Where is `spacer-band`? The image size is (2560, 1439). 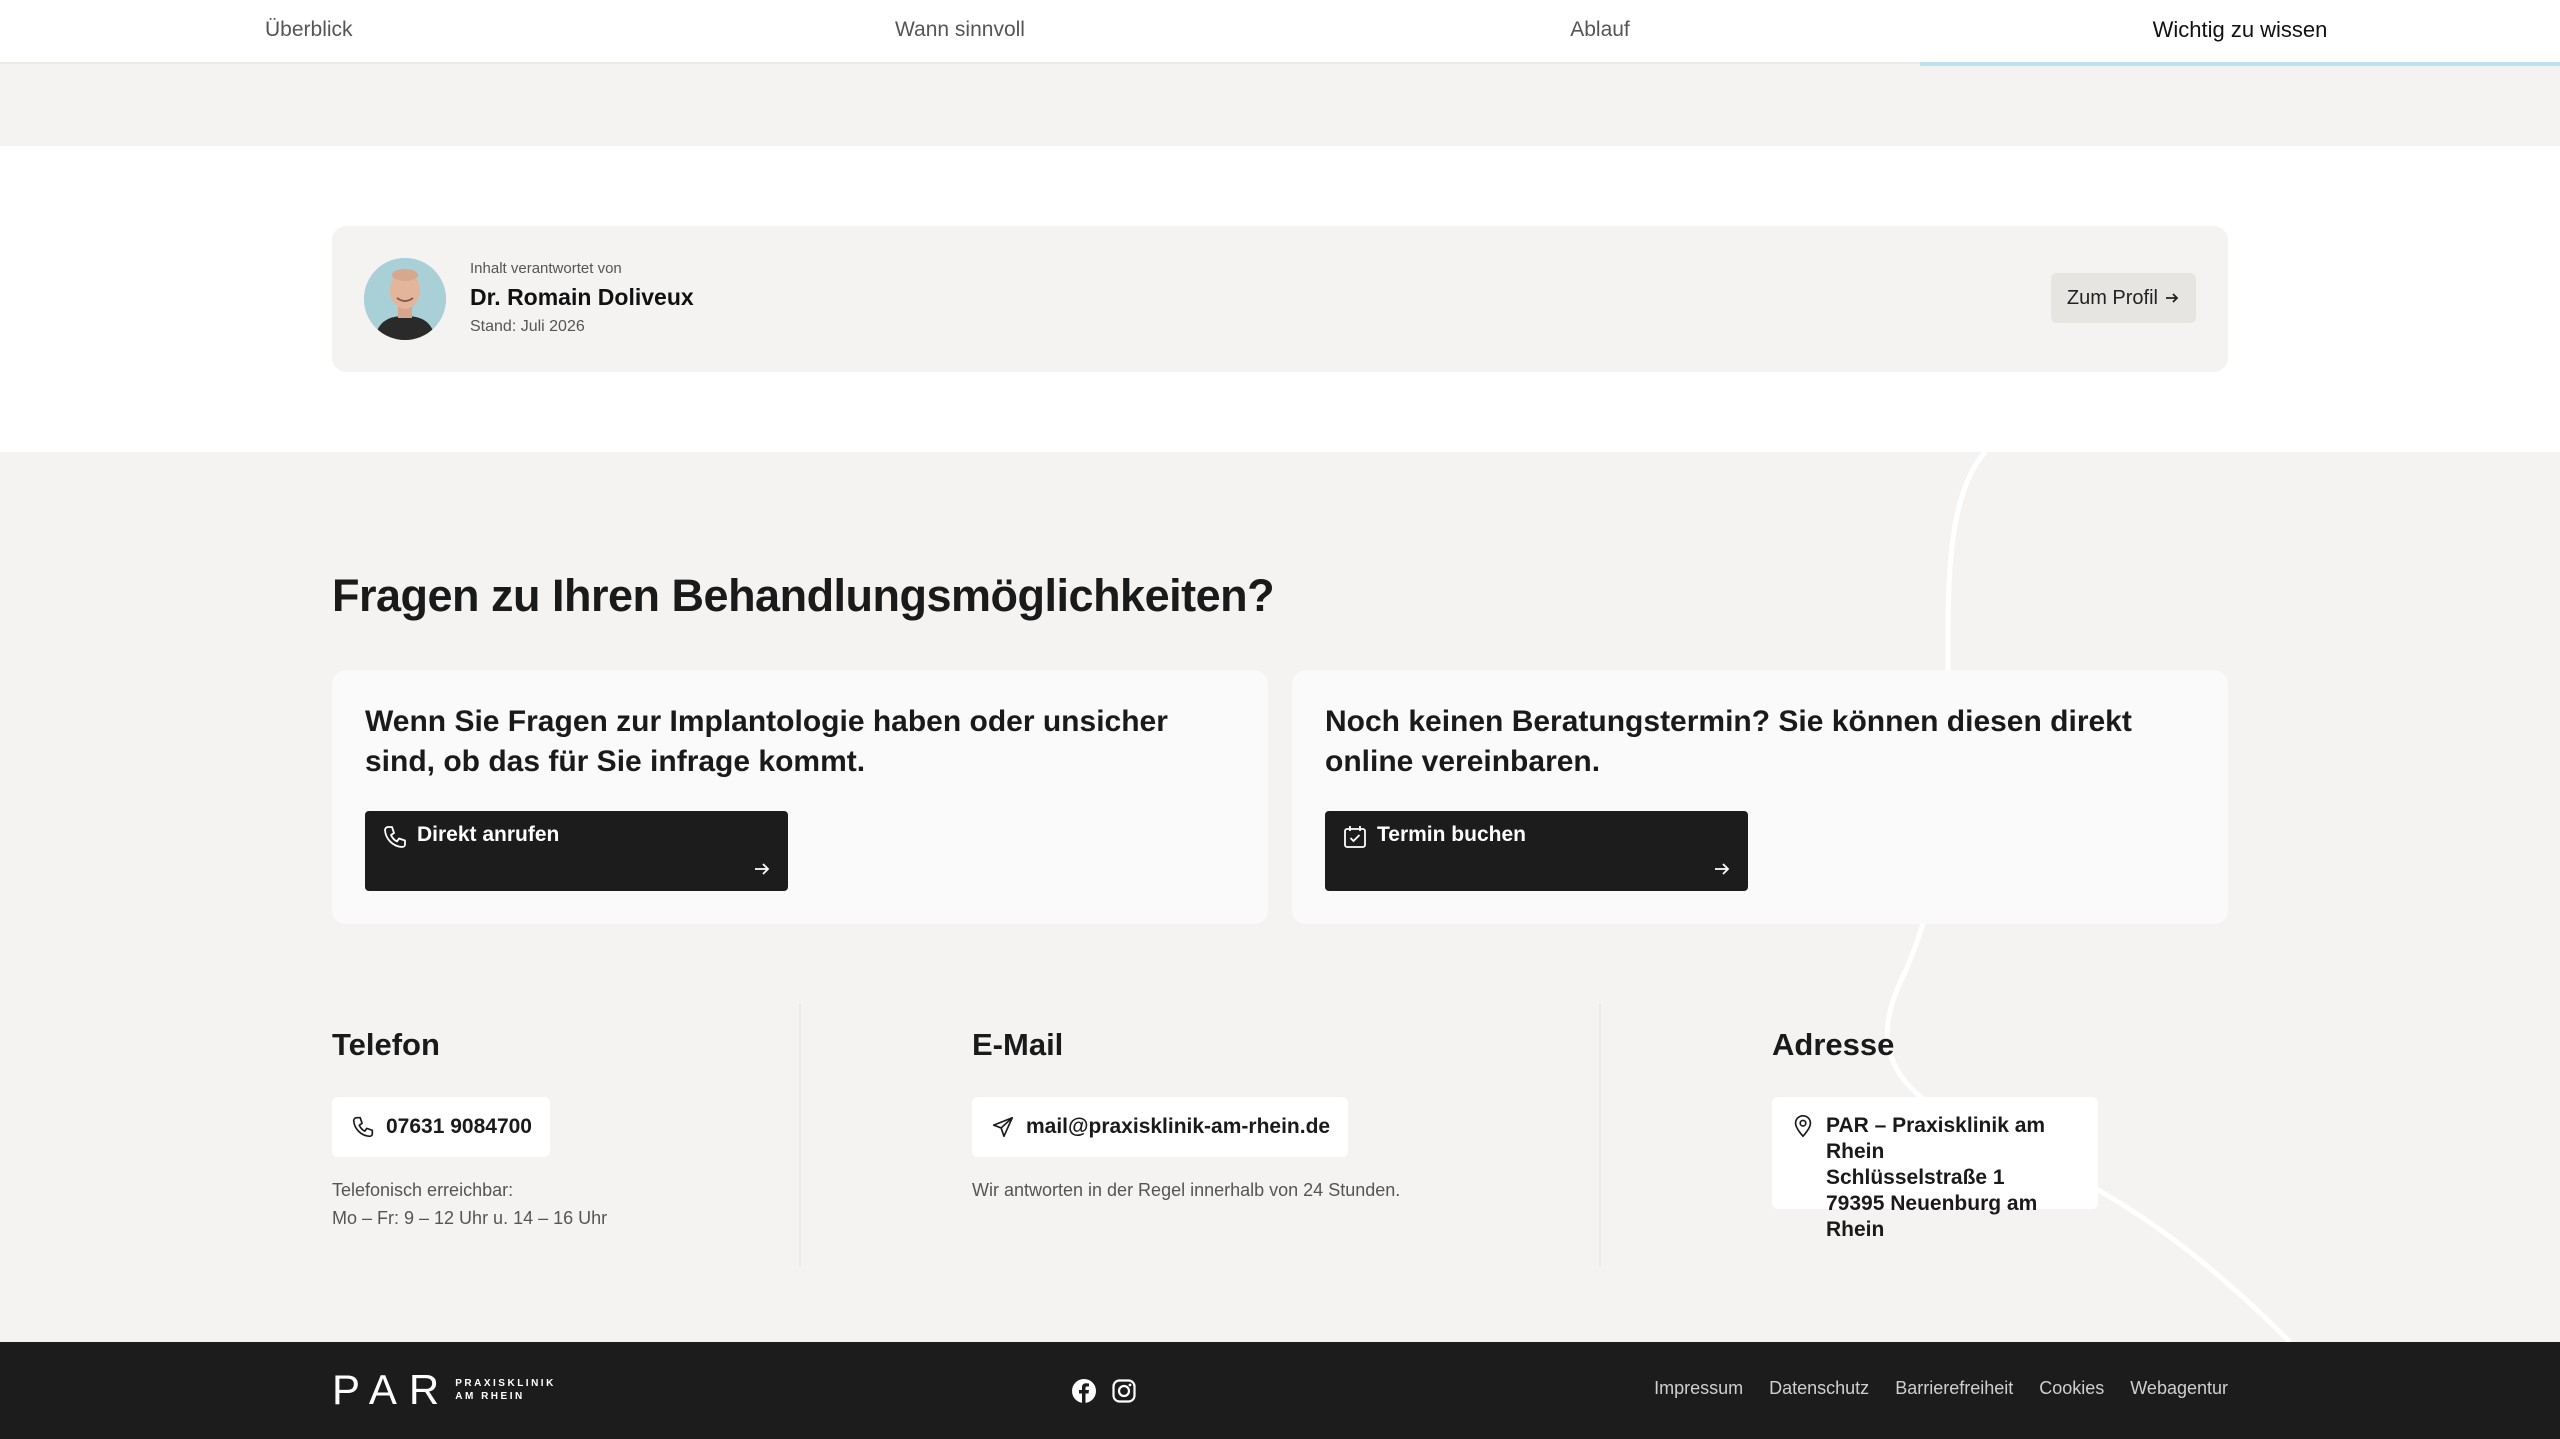
spacer-band is located at coordinates (1280, 106).